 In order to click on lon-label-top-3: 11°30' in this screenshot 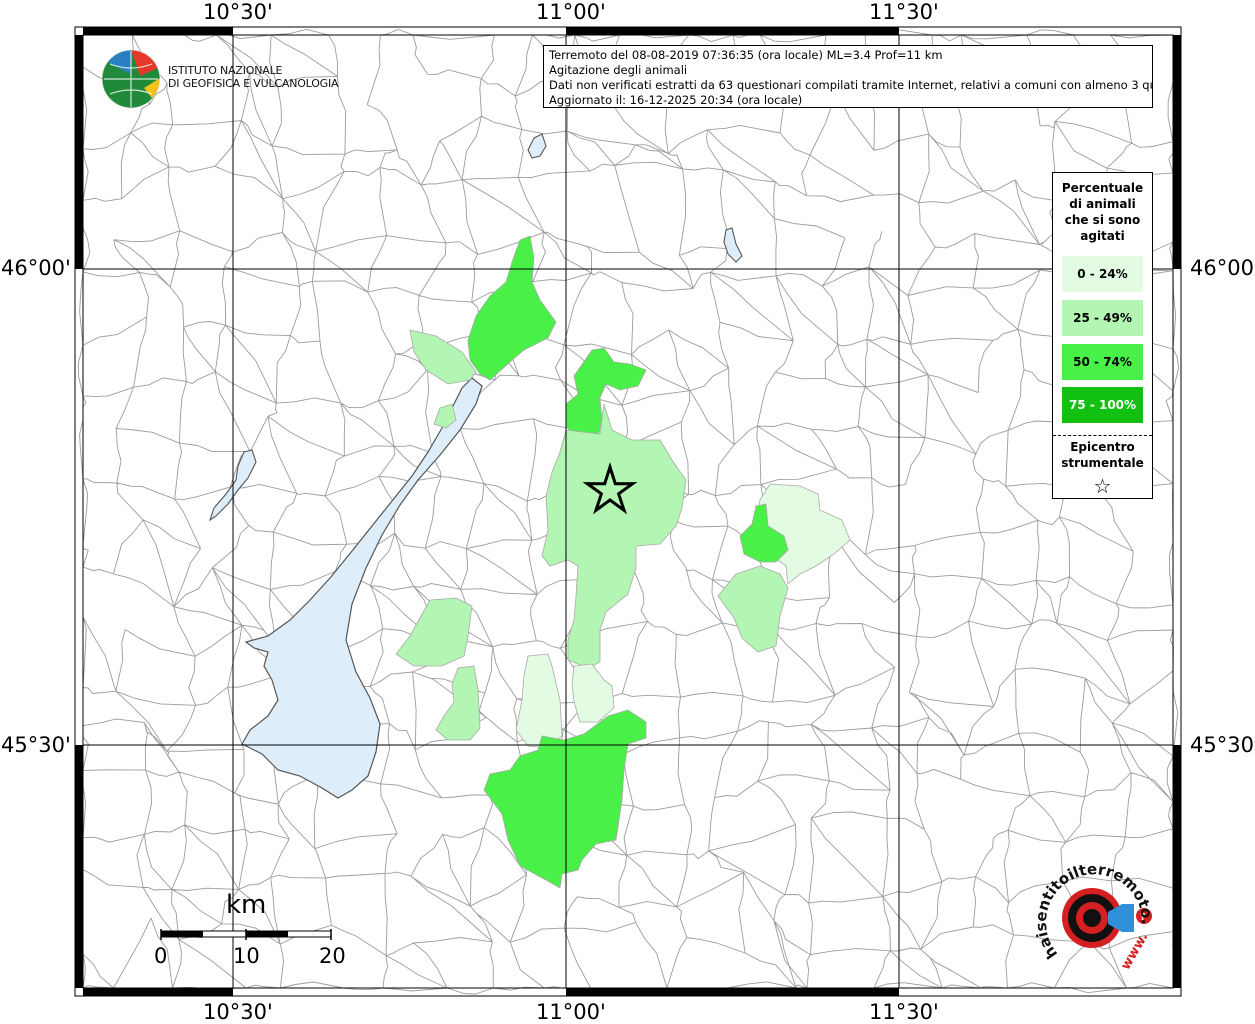, I will do `click(904, 12)`.